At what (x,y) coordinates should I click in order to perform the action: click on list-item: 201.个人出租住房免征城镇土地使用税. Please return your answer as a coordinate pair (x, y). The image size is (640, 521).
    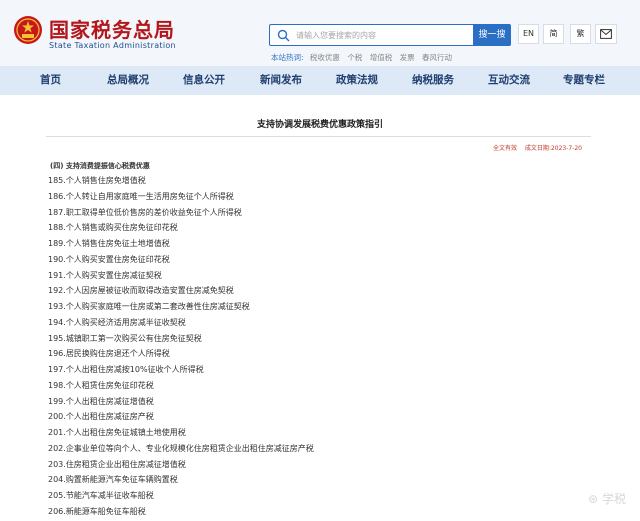
    Looking at the image, I should click on (117, 433).